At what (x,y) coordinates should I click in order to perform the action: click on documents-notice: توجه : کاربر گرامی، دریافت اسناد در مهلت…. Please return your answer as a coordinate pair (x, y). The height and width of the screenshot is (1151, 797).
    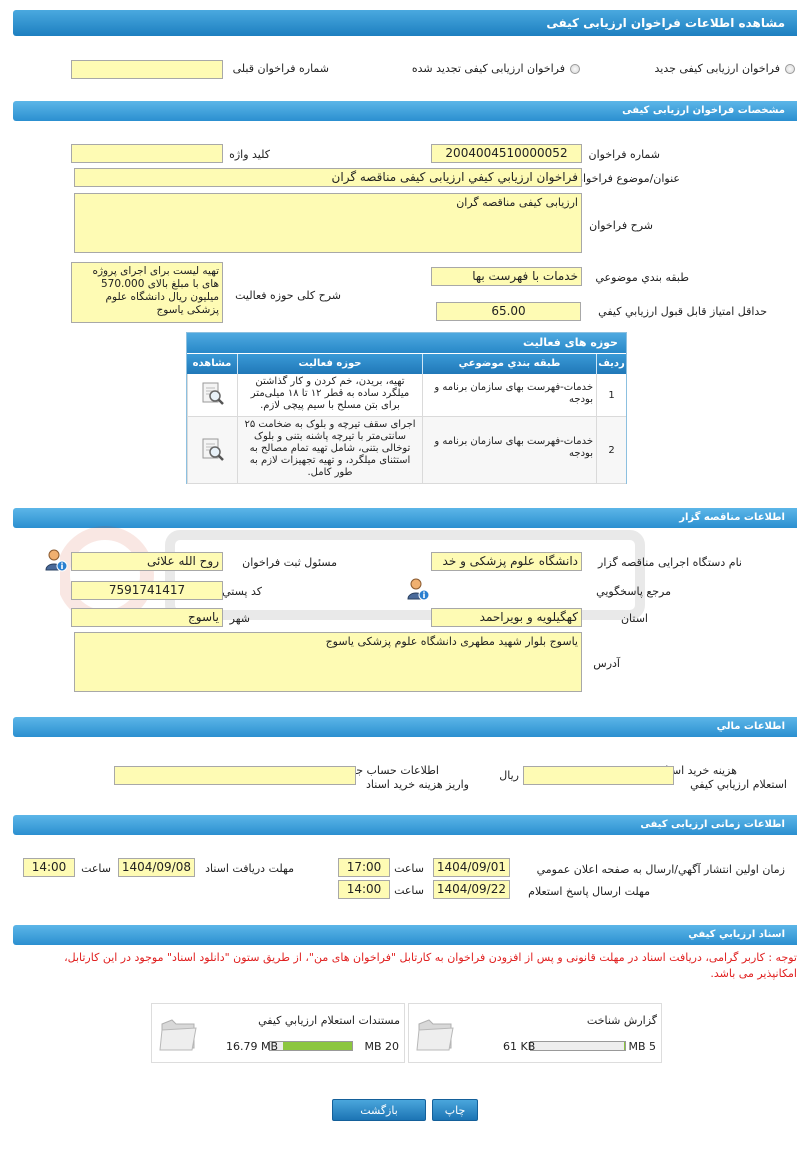
    Looking at the image, I should click on (430, 965).